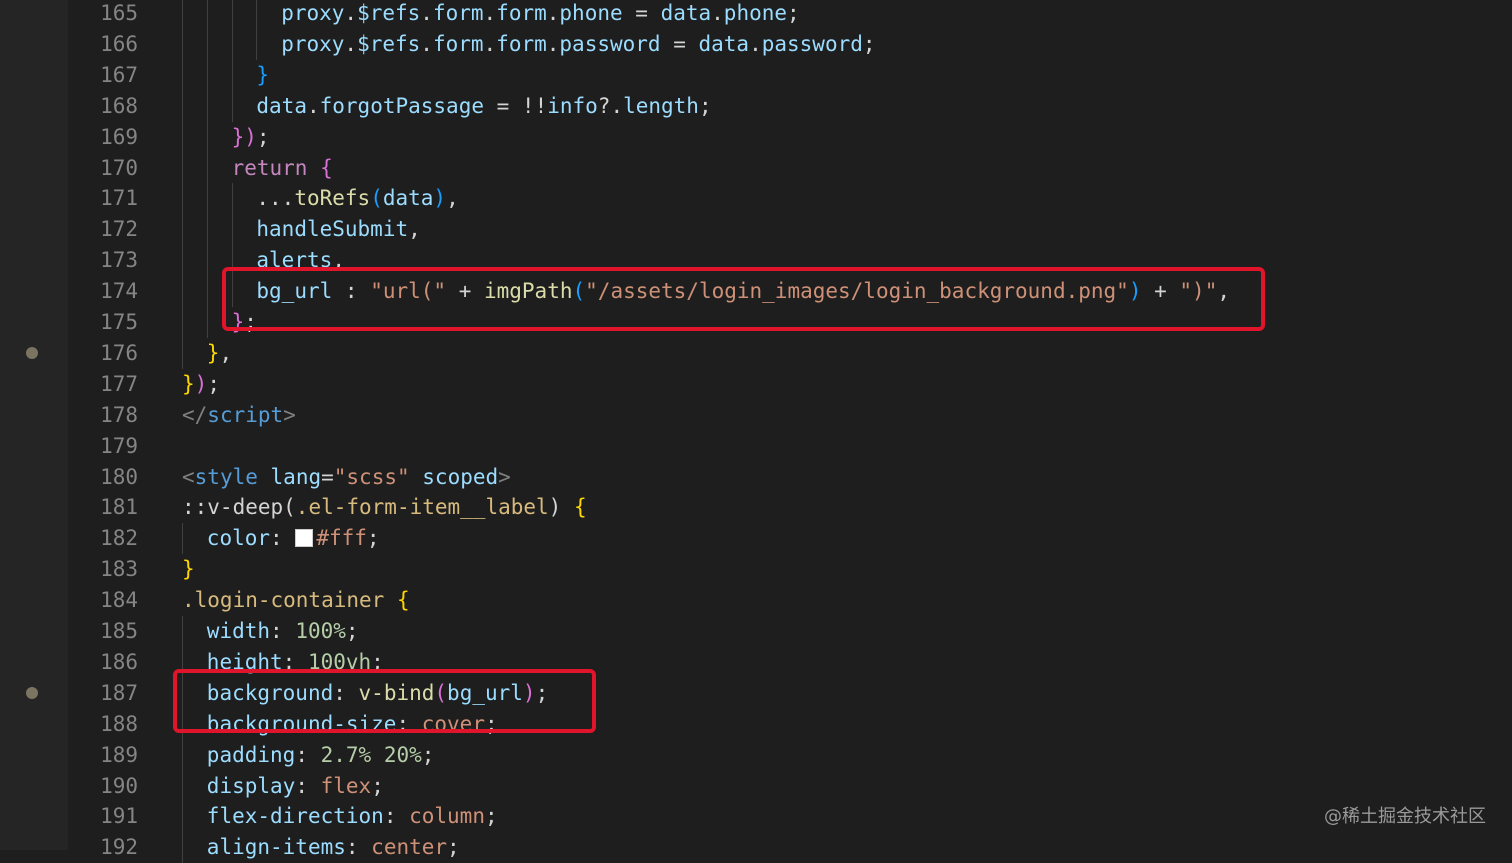  I want to click on code-token: "scss", so click(371, 476).